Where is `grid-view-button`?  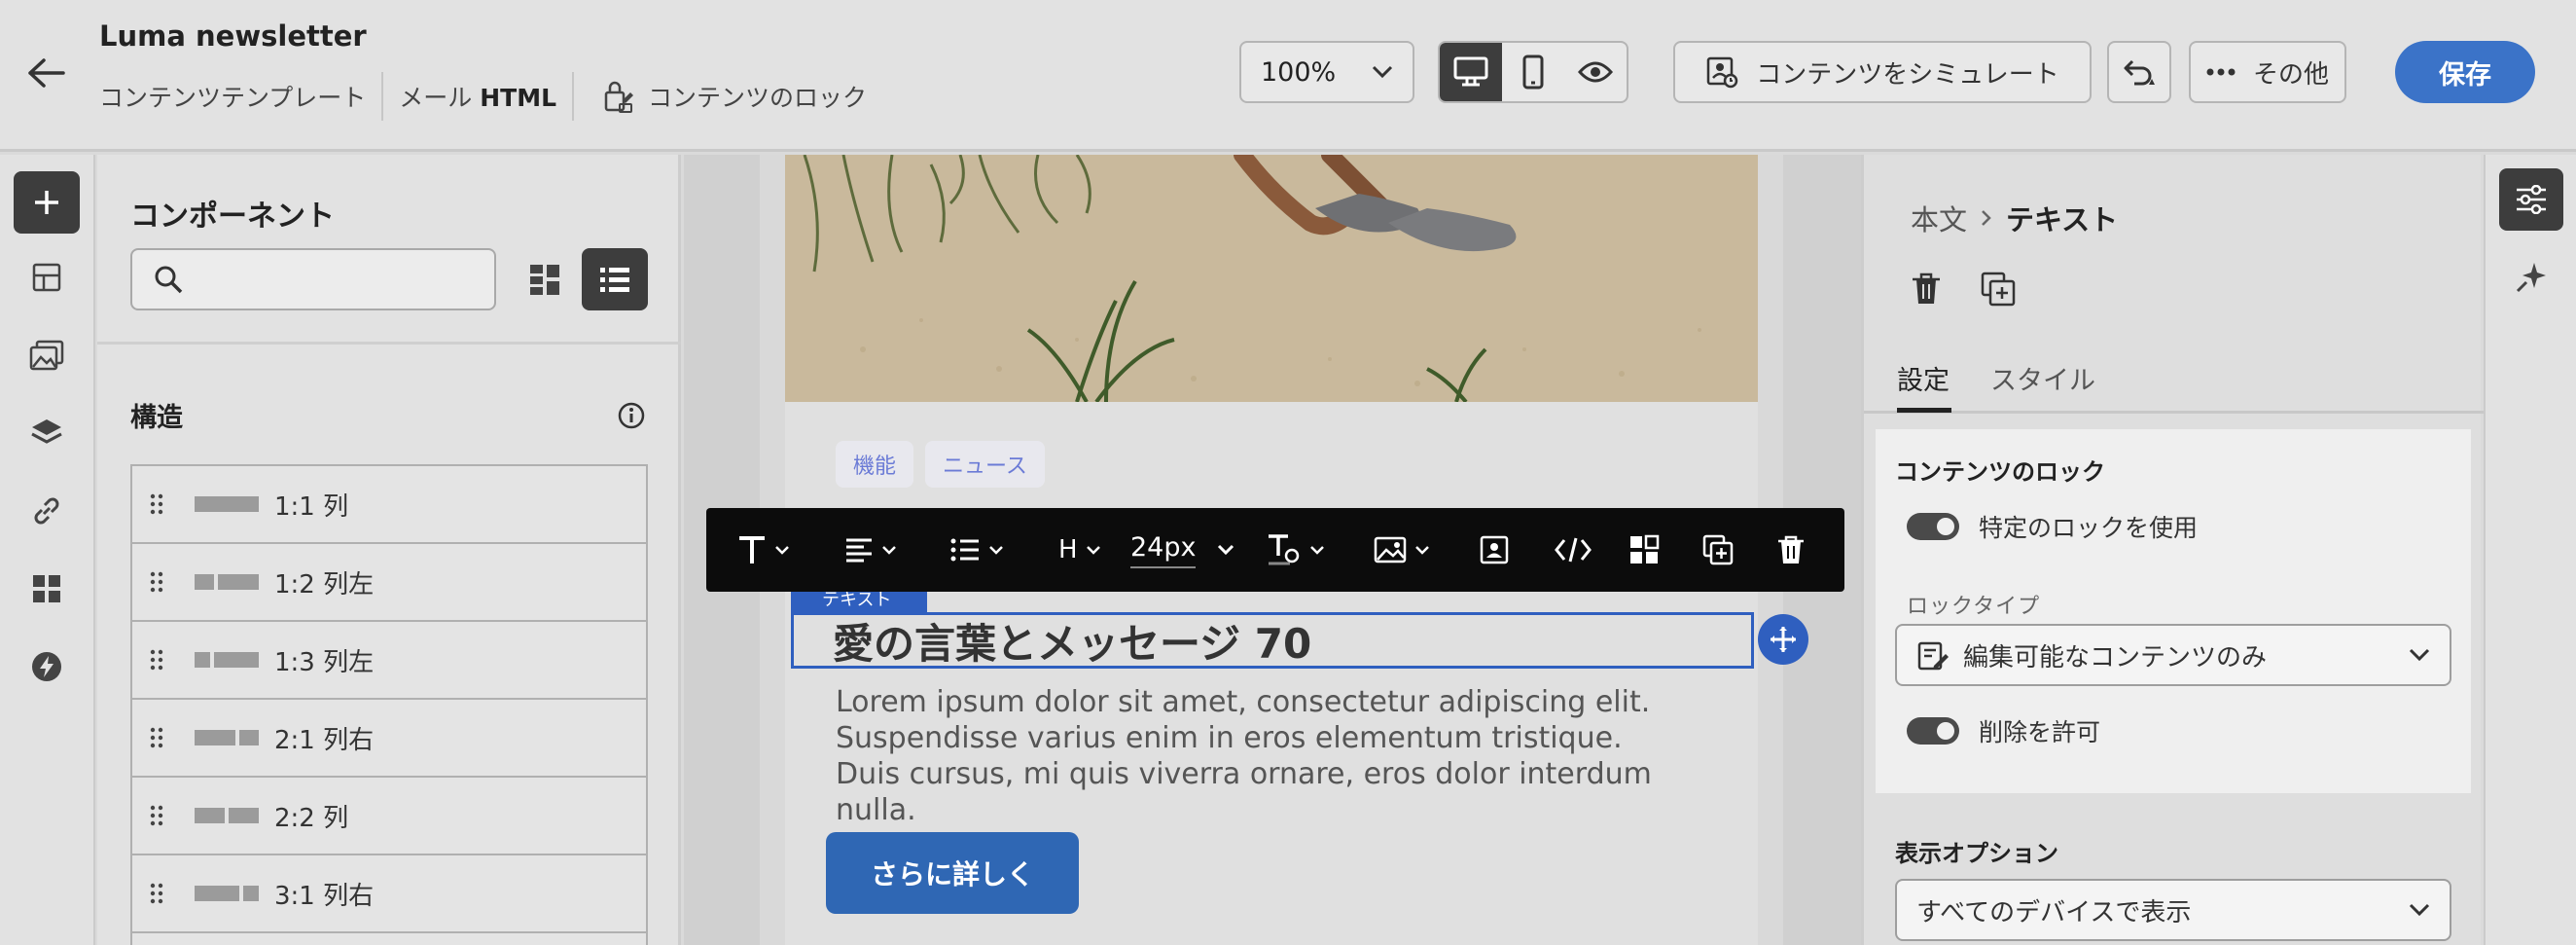
grid-view-button is located at coordinates (545, 279).